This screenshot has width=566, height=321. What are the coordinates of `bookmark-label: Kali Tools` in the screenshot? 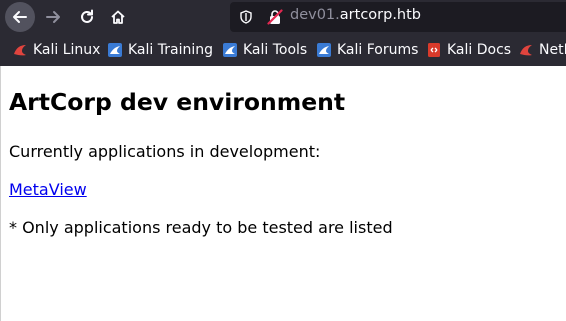 It's located at (275, 50).